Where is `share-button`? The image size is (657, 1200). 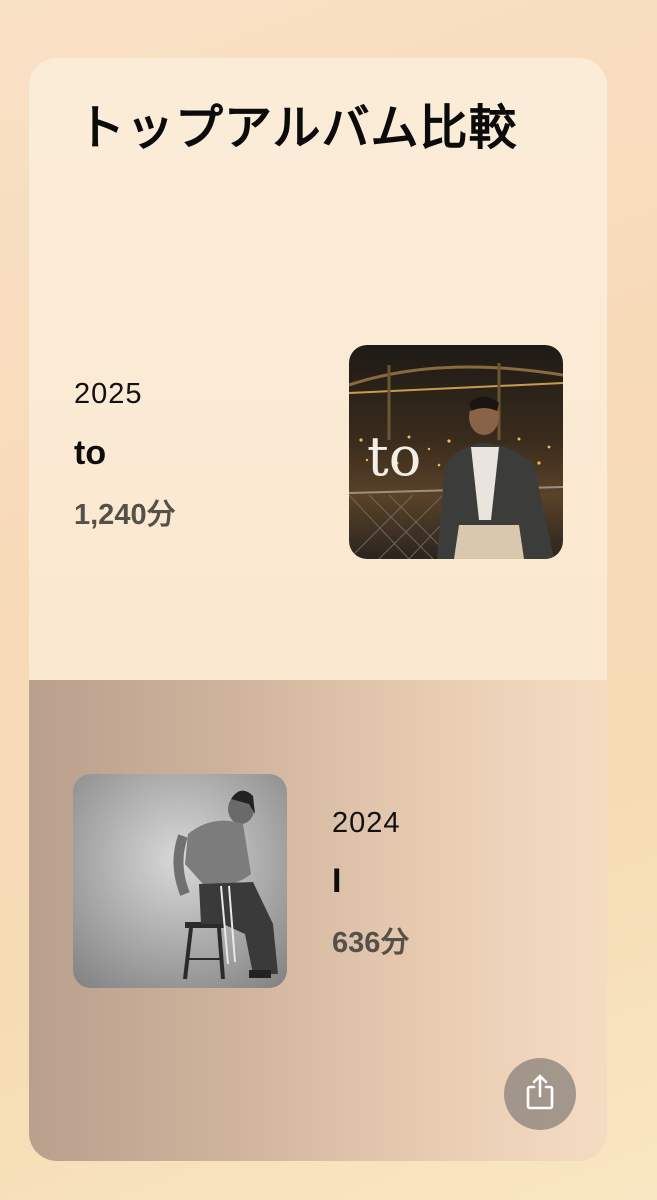 share-button is located at coordinates (540, 1094).